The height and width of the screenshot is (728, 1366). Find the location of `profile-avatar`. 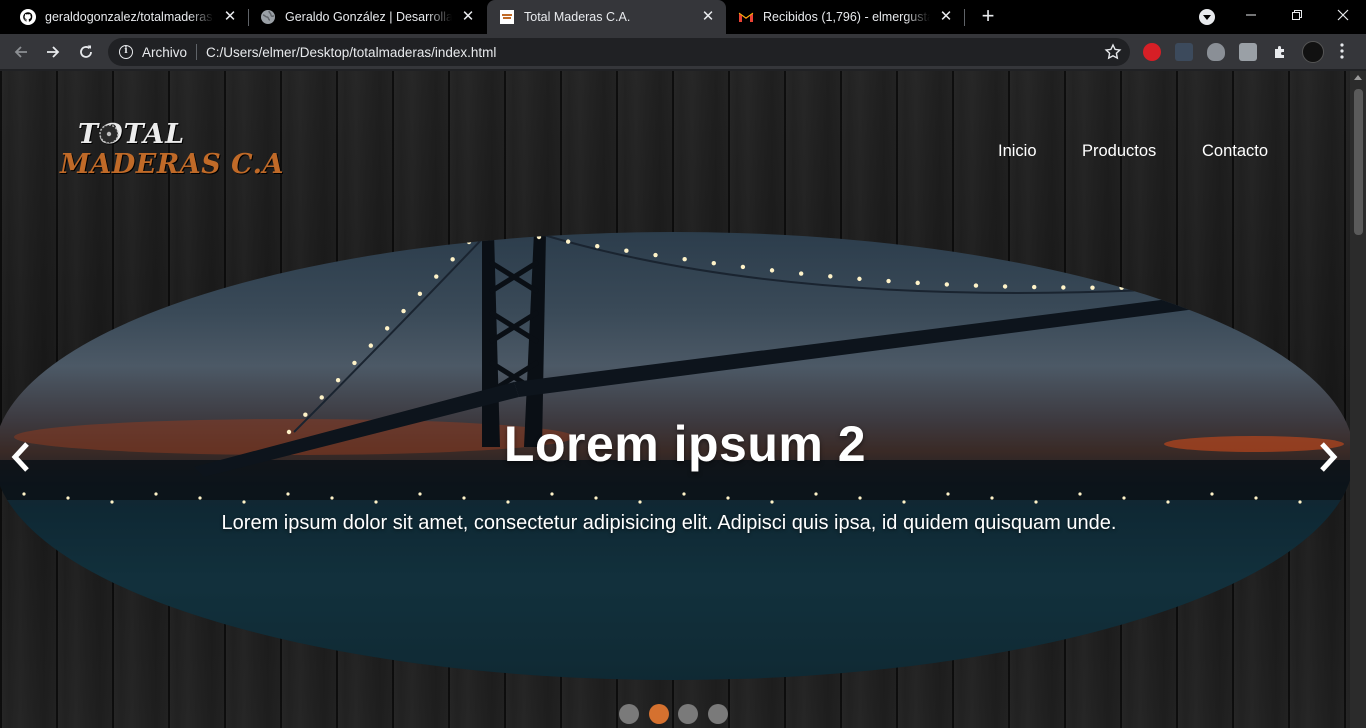

profile-avatar is located at coordinates (1313, 52).